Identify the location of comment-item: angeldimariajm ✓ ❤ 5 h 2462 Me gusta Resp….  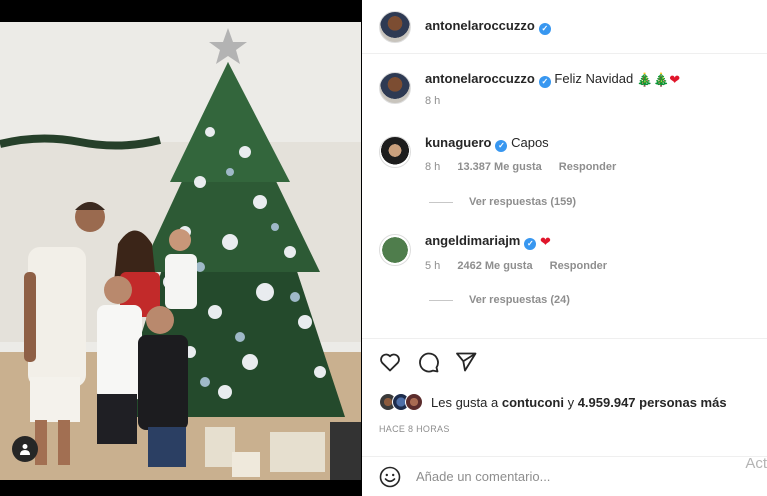
(568, 252).